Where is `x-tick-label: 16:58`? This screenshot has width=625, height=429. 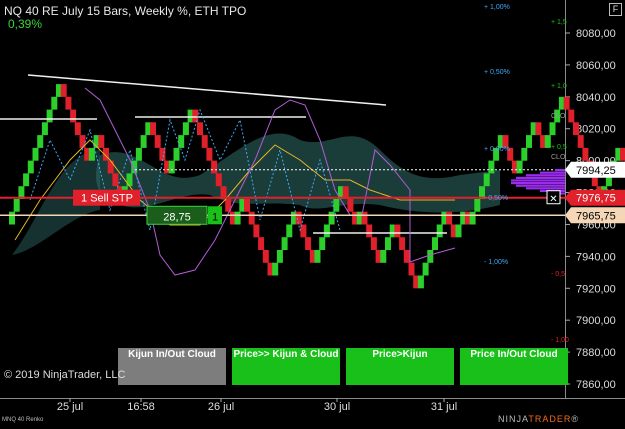 x-tick-label: 16:58 is located at coordinates (141, 407).